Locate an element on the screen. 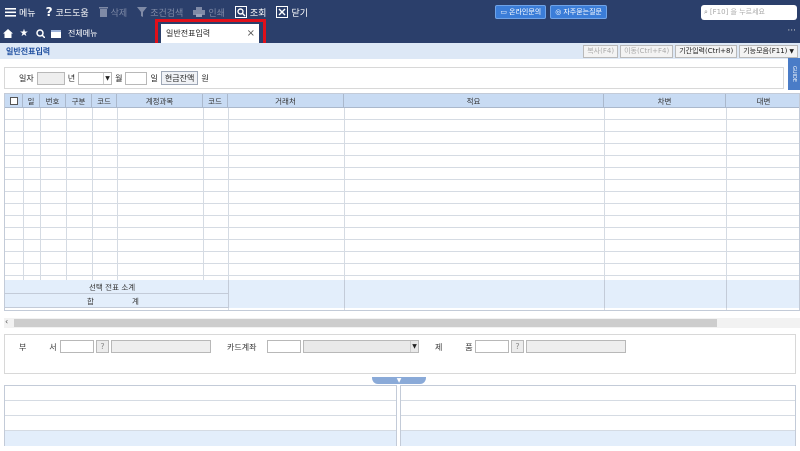 Image resolution: width=800 pixels, height=451 pixels. col-summary: 적요 is located at coordinates (474, 101).